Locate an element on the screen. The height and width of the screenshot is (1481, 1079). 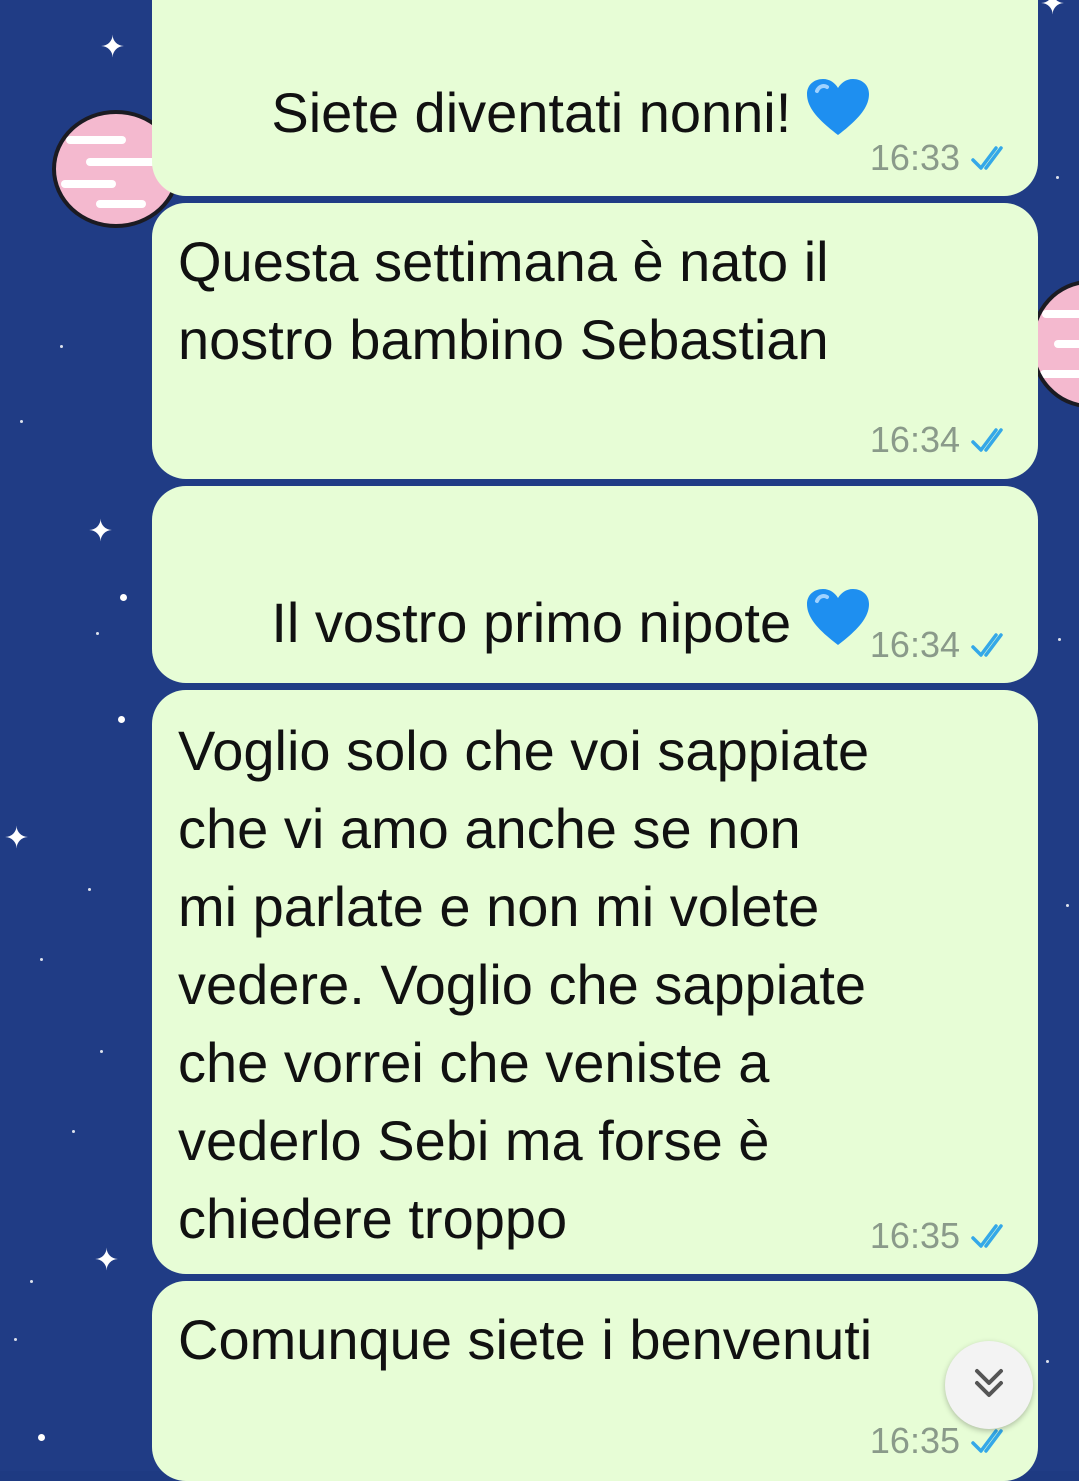
message-time: 16:33 is located at coordinates (914, 157).